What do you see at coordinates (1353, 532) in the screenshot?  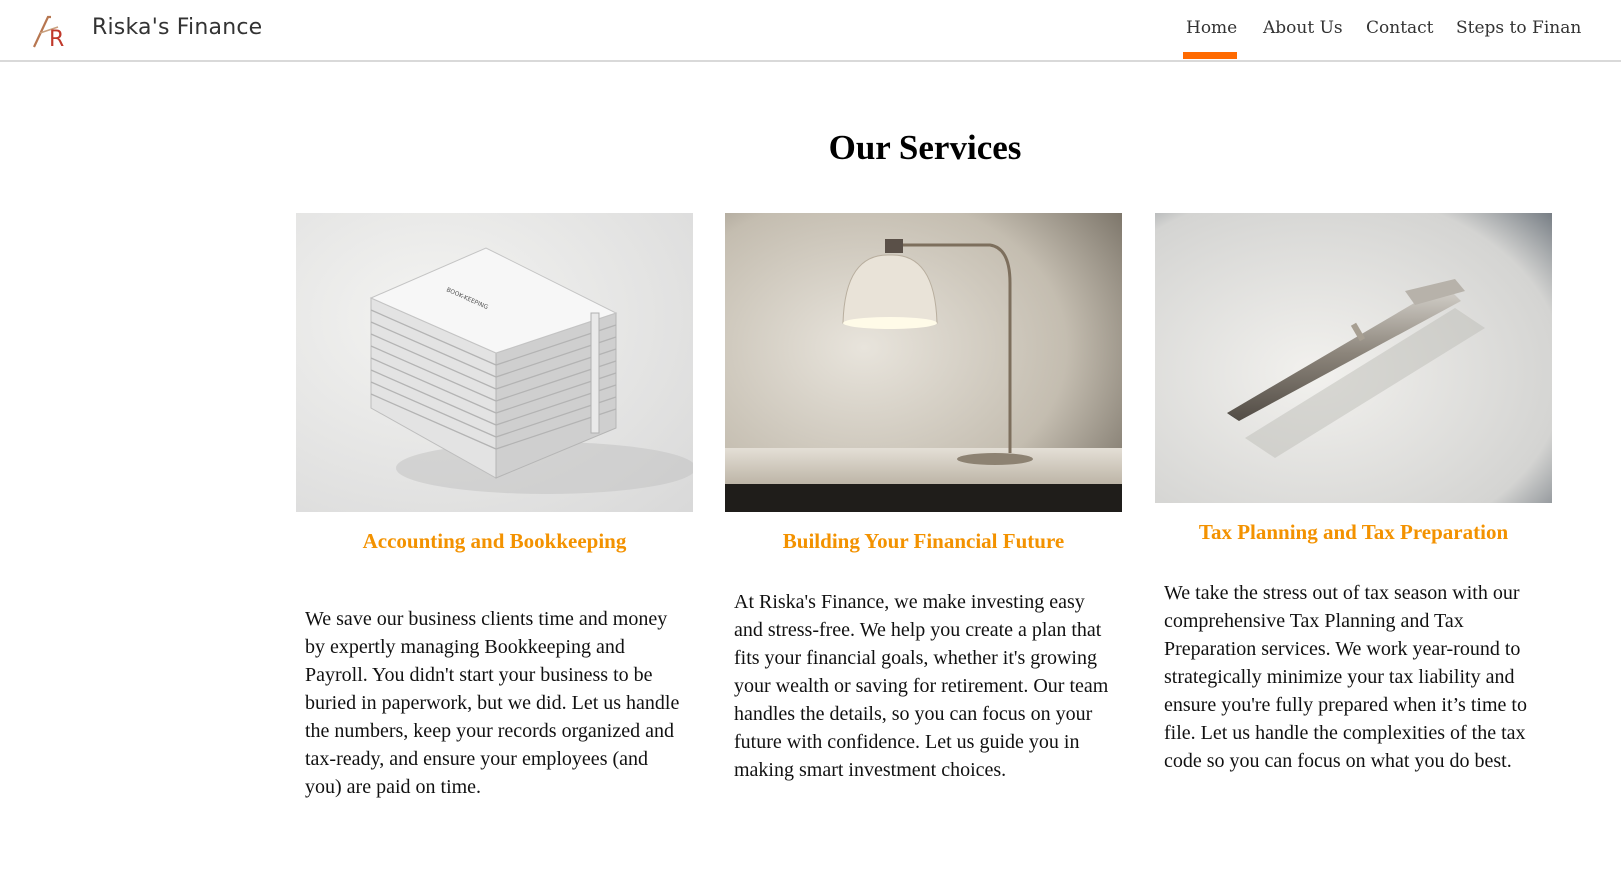 I see `service-heading: Tax Planning and Tax Preparation` at bounding box center [1353, 532].